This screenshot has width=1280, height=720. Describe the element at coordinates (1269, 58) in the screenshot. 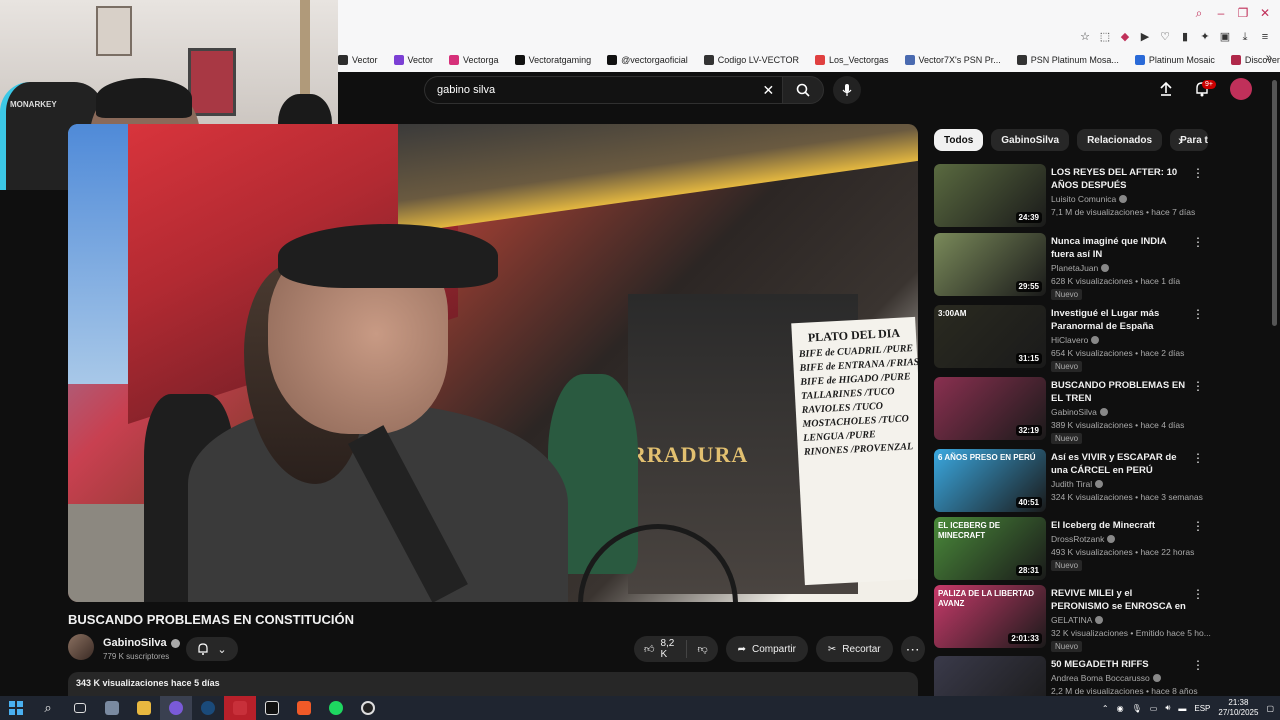

I see `bookmarks-more-icon: »` at that location.